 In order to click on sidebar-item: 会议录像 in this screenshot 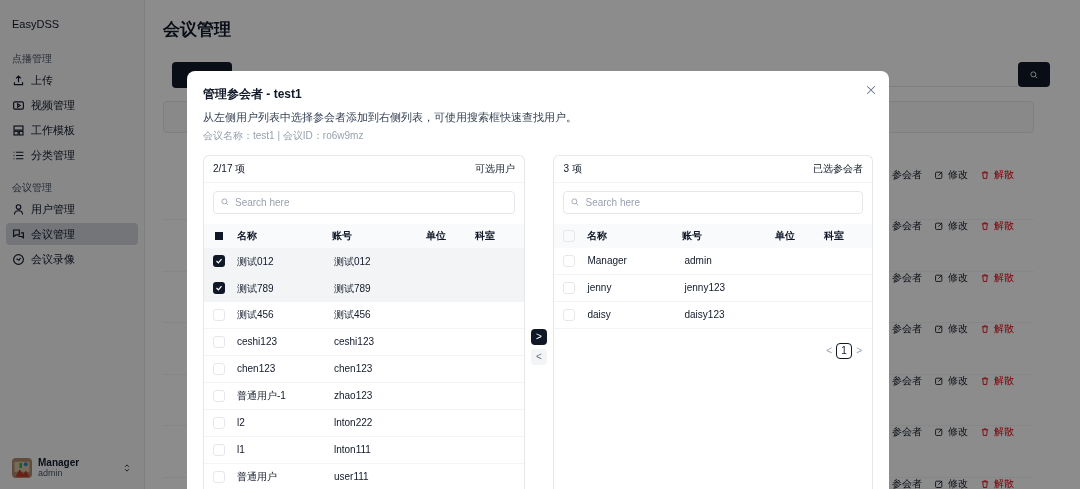, I will do `click(72, 259)`.